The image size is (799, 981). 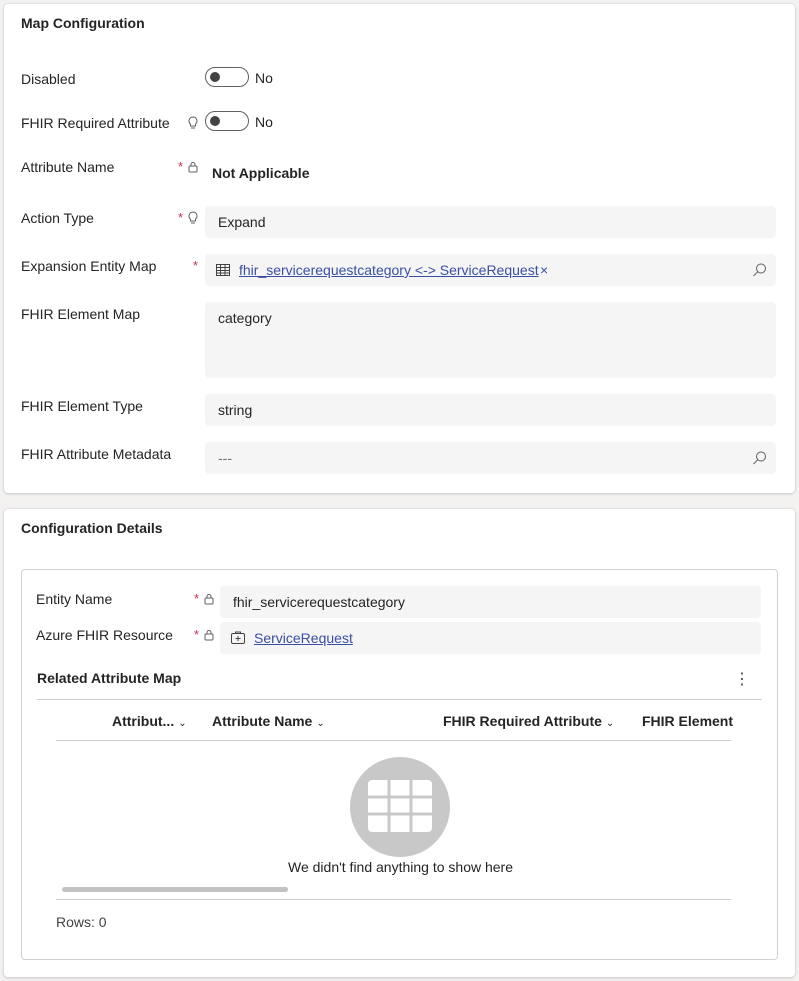 What do you see at coordinates (104, 635) in the screenshot?
I see `azure-fhir-resource-label: Azure FHIR Resource` at bounding box center [104, 635].